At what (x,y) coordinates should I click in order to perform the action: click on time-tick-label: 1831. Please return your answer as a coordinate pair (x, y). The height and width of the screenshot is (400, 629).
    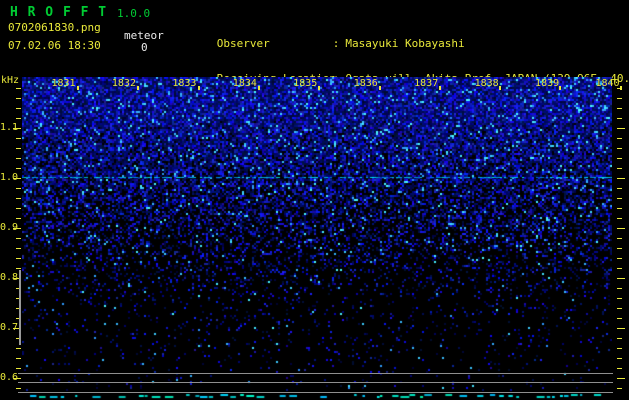
    Looking at the image, I should click on (63, 83).